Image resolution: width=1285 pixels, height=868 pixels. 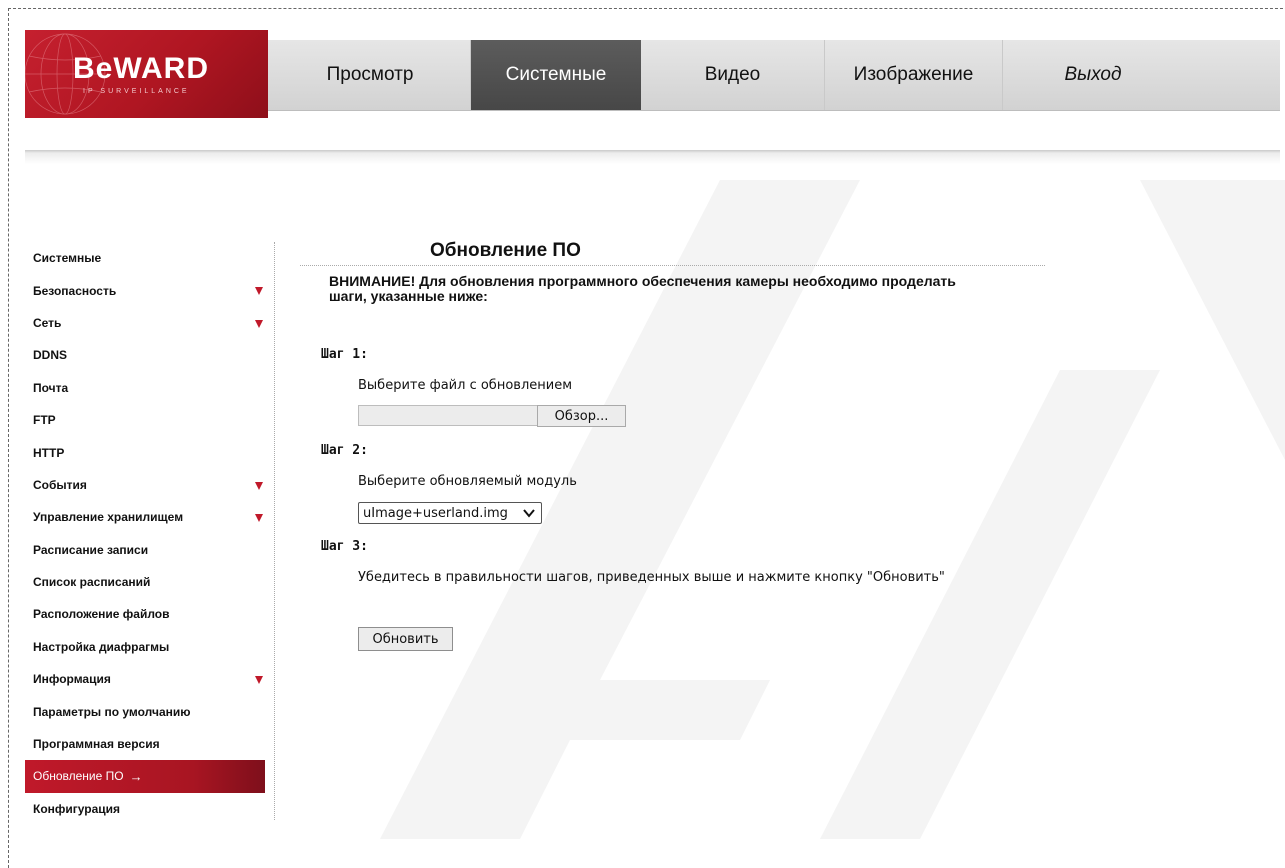 I want to click on step2-description: Выберите обновляемый модуль, so click(x=467, y=481).